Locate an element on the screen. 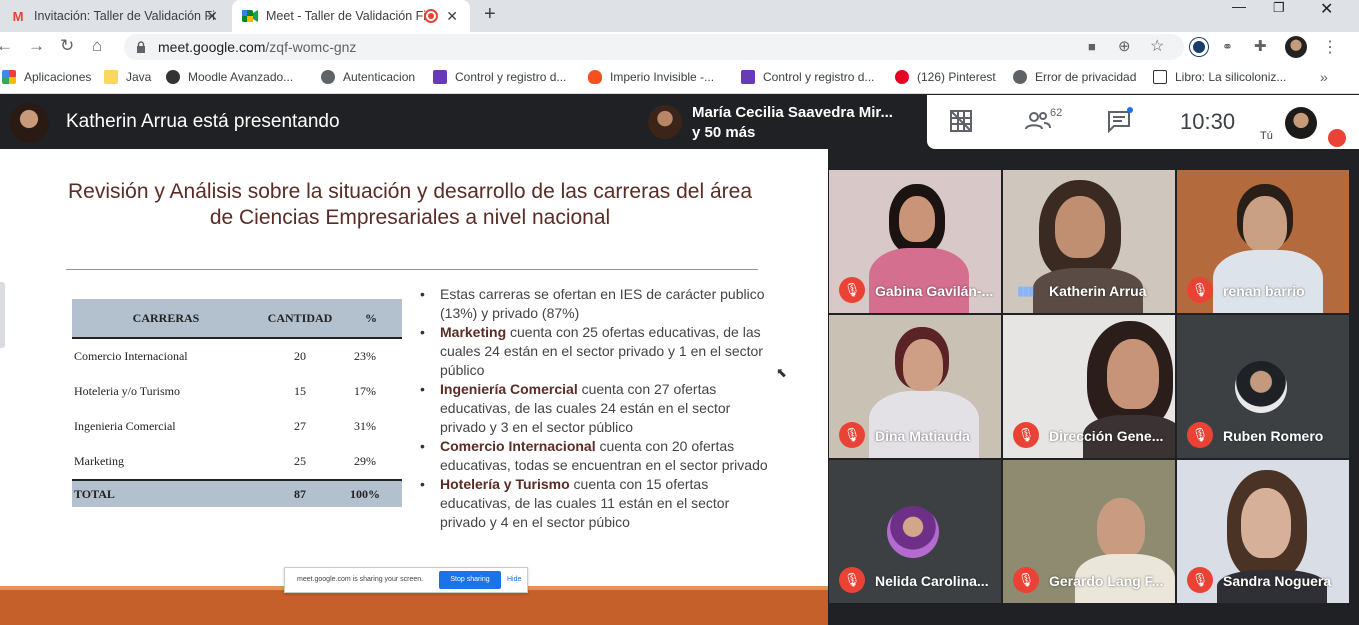 This screenshot has width=1359, height=625. table-cell: 29% is located at coordinates (365, 461).